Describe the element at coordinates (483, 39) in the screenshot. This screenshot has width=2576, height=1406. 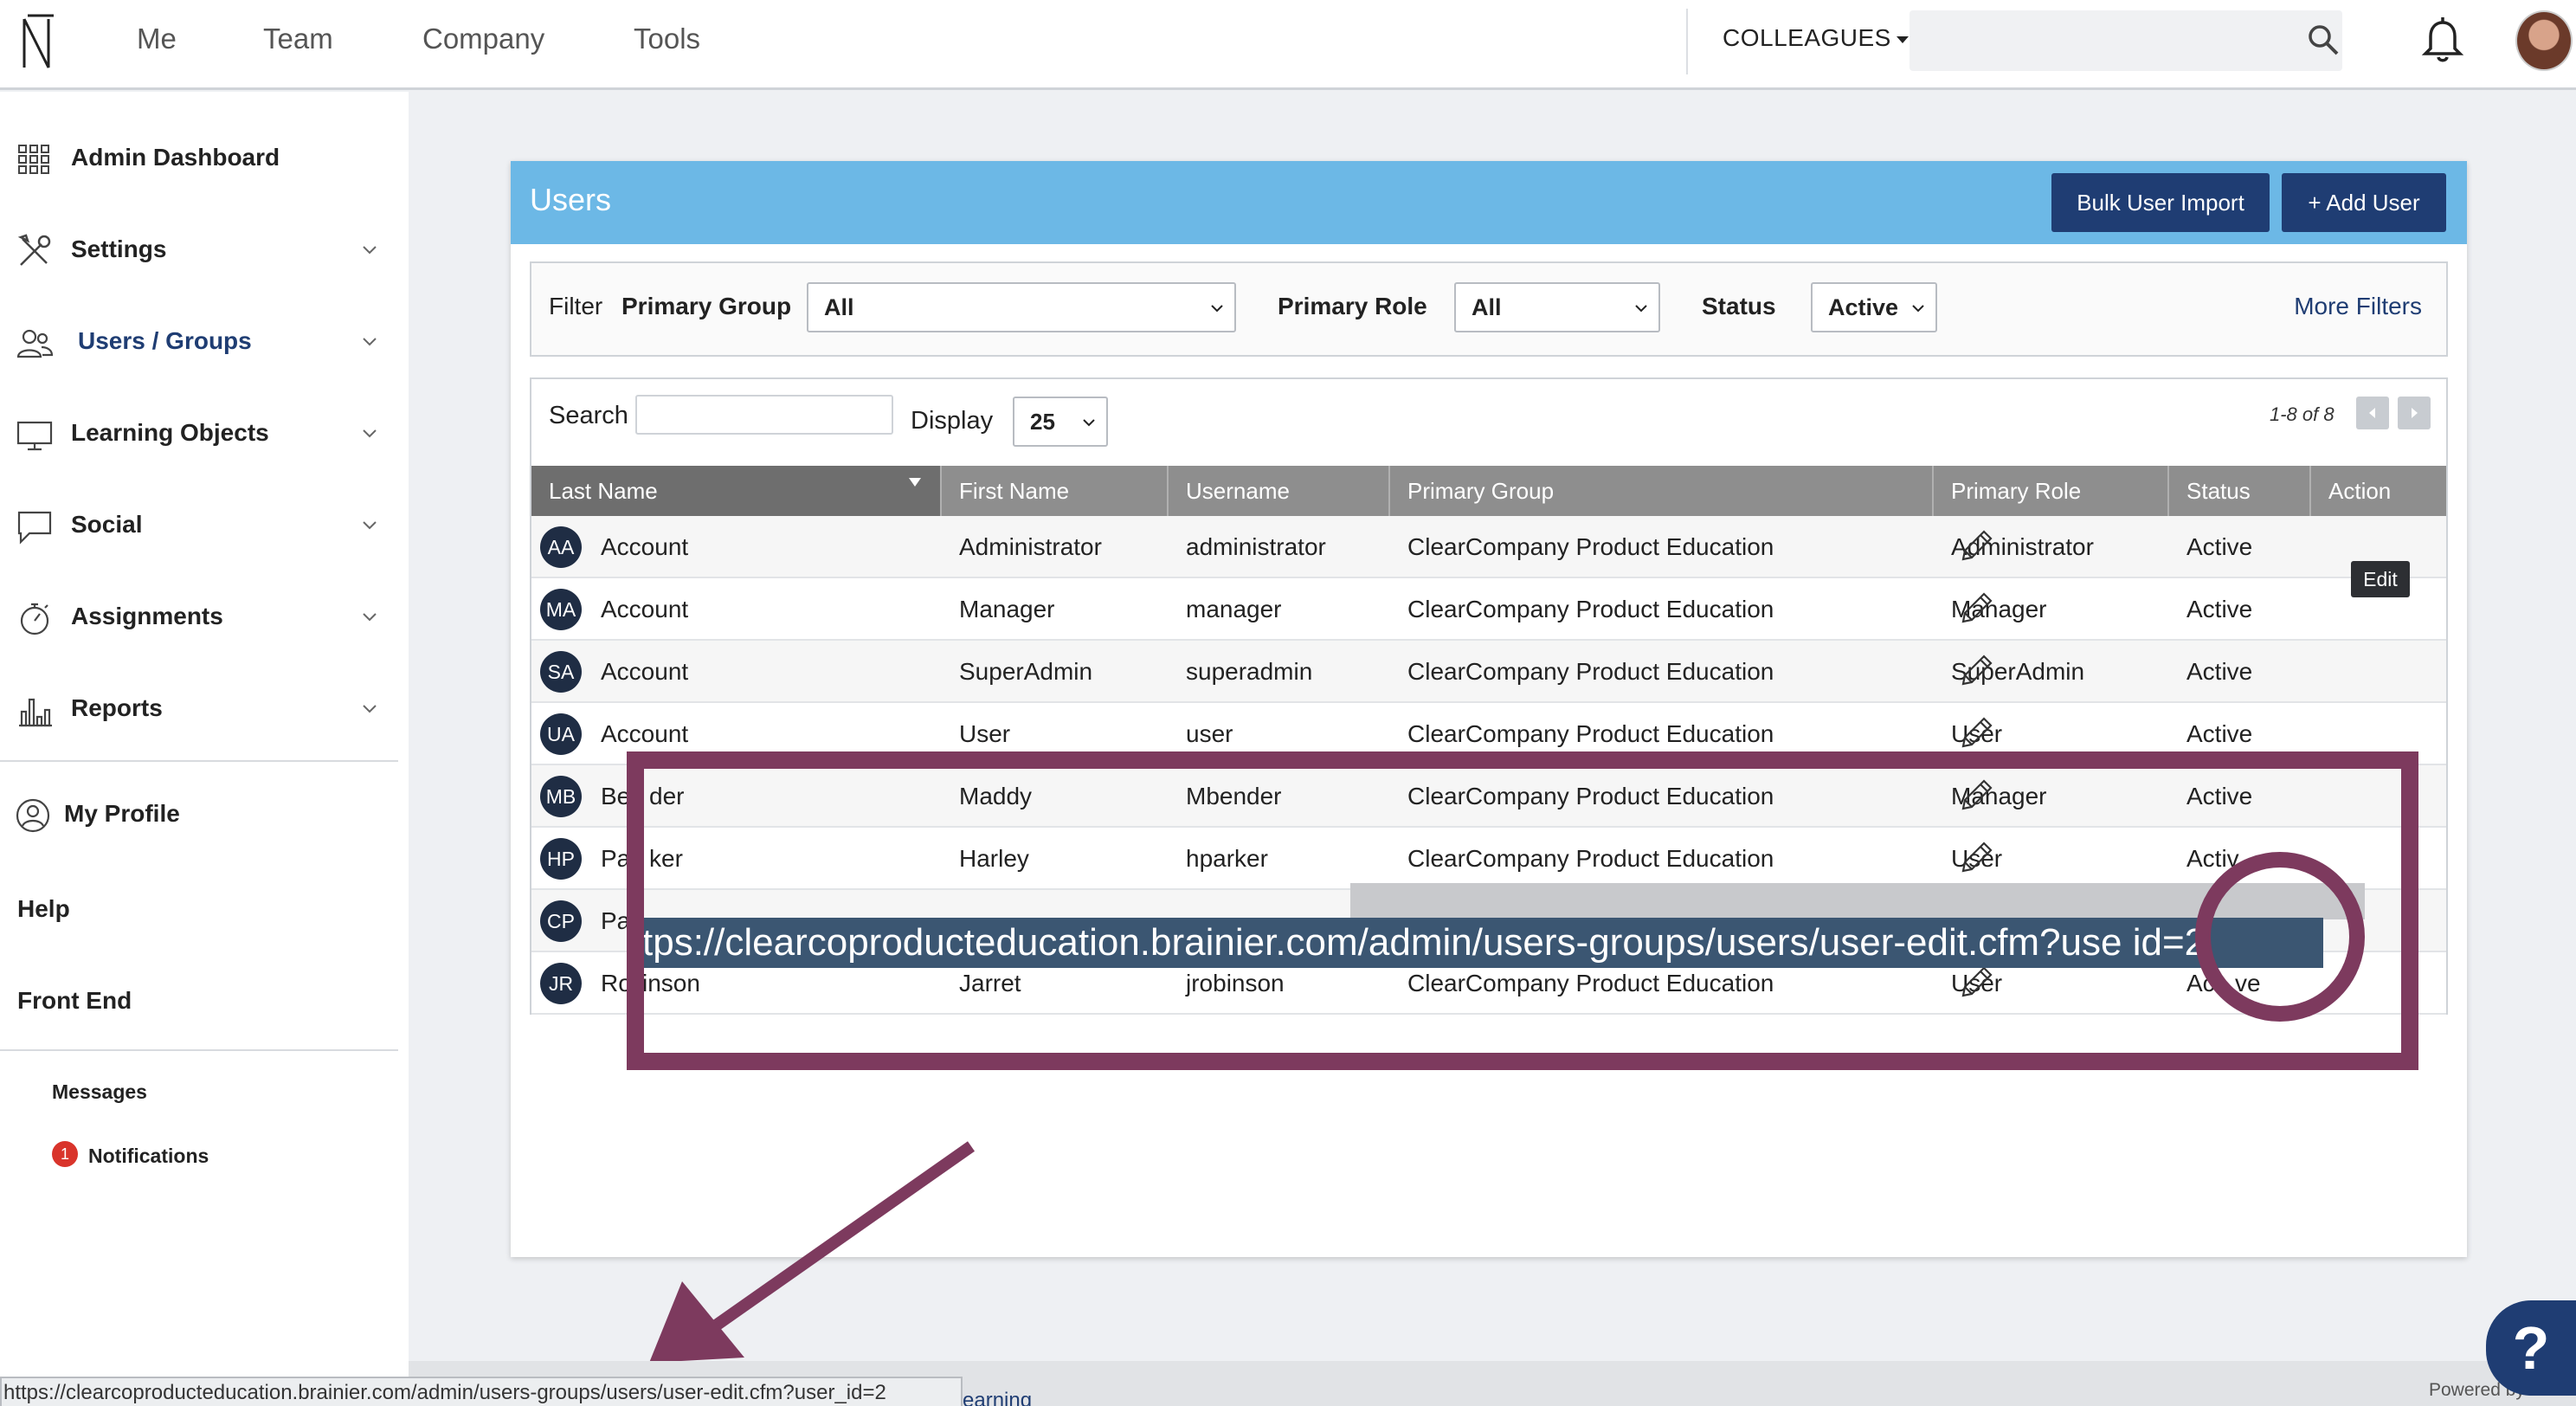
I see `nav-link-company: Company` at that location.